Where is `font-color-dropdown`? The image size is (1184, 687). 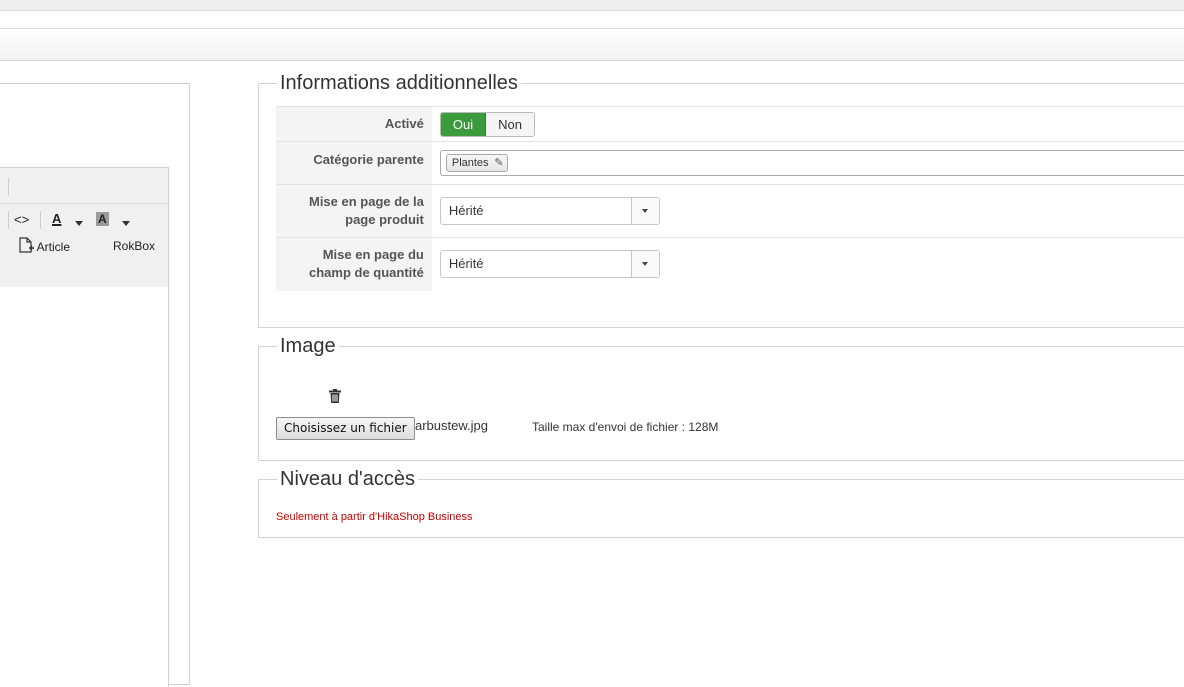 font-color-dropdown is located at coordinates (79, 222).